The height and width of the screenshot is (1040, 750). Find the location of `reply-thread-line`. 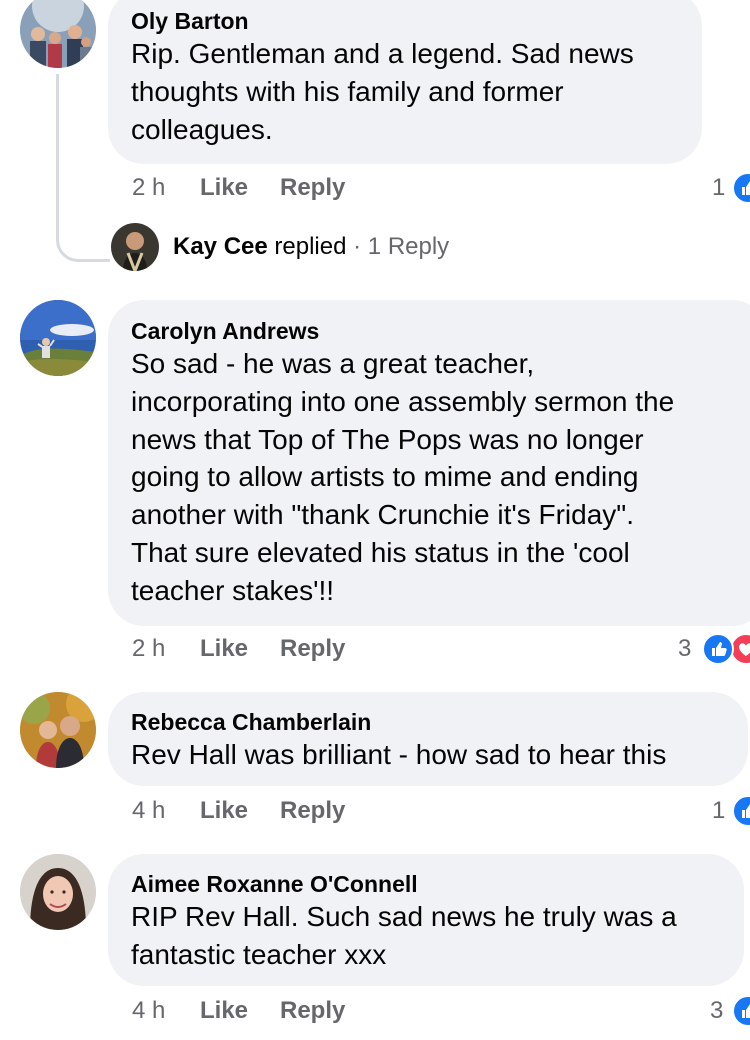

reply-thread-line is located at coordinates (83, 168).